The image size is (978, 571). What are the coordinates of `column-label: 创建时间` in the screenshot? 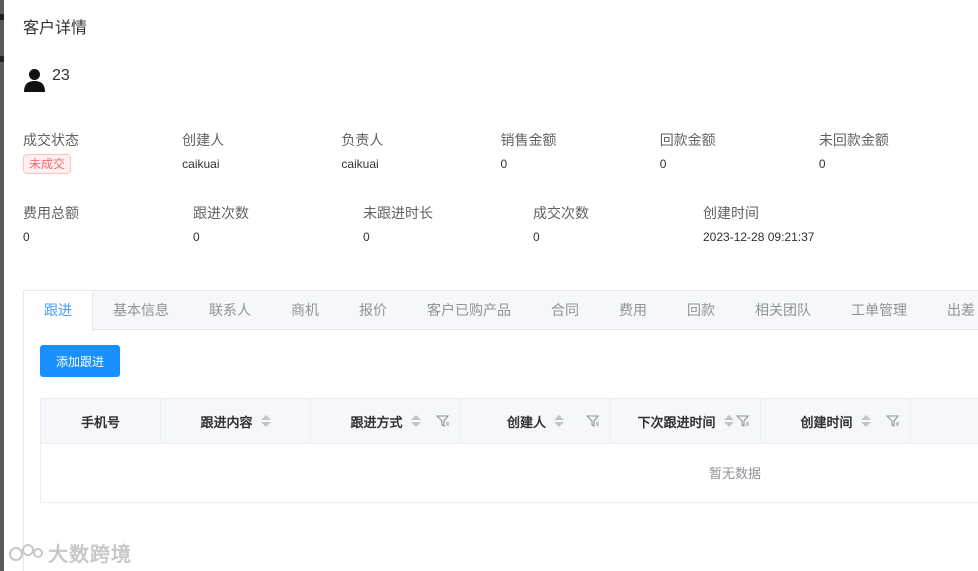 It's located at (826, 422).